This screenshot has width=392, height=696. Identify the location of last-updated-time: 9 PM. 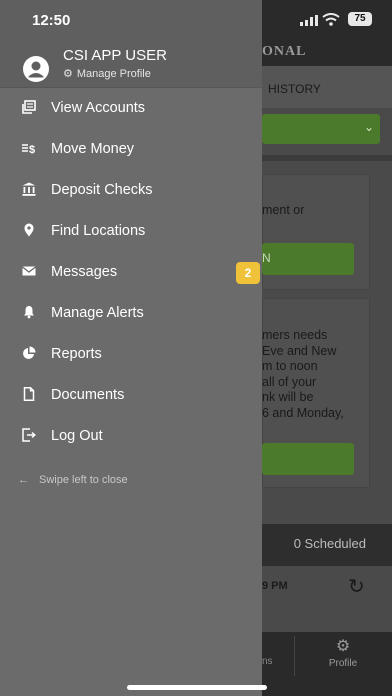
(275, 586).